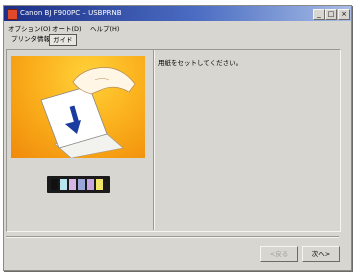 The image size is (360, 279). Describe the element at coordinates (72, 184) in the screenshot. I see `ink-tank-photo-magenta` at that location.